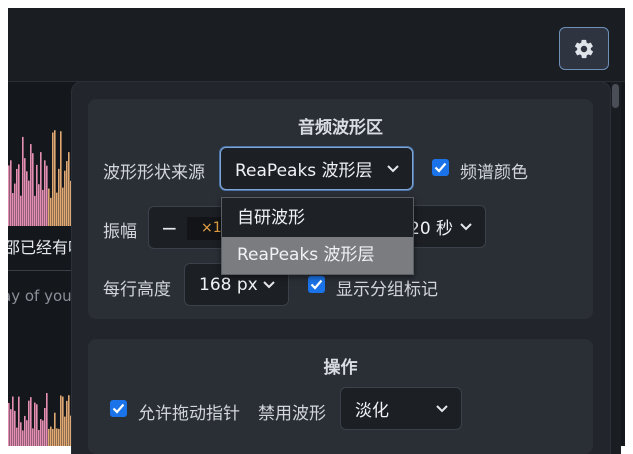  I want to click on dropdown-option-reapeaks: ReaPeaks 波形层, so click(317, 255).